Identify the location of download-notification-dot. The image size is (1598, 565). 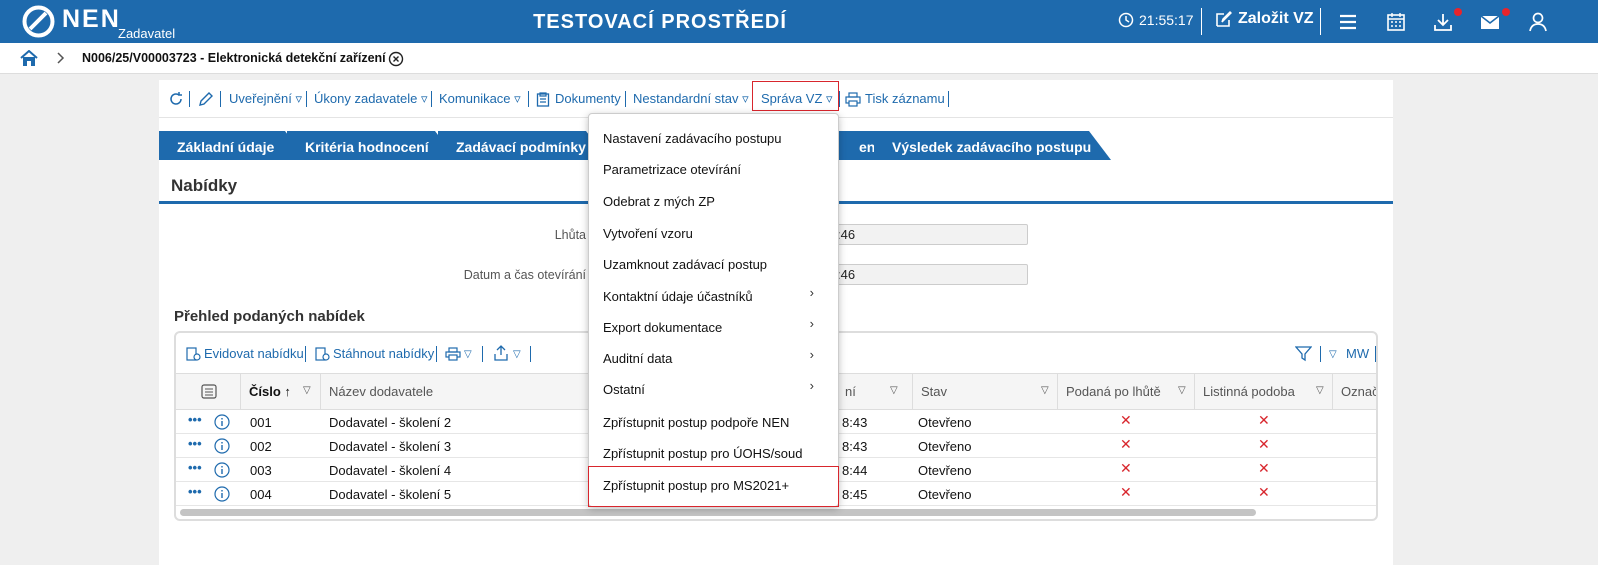
(1458, 12).